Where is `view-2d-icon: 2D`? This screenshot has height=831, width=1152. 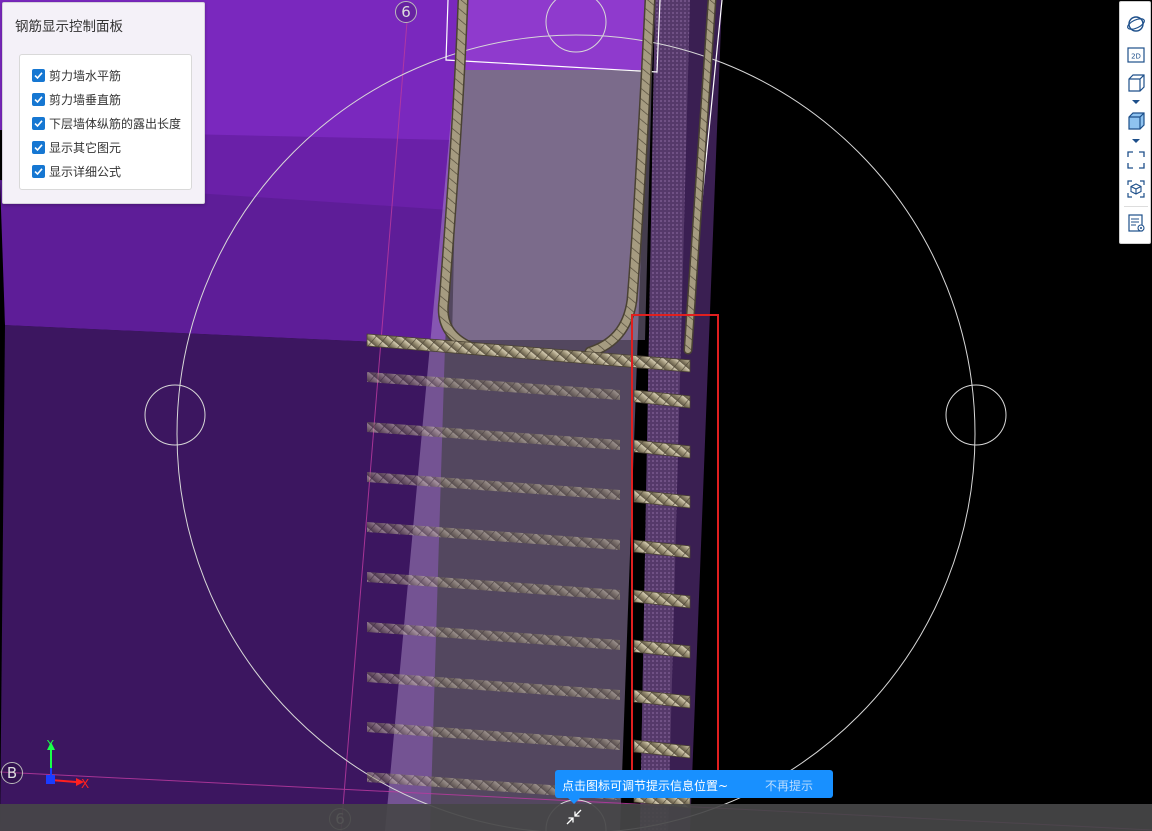 view-2d-icon: 2D is located at coordinates (1136, 55).